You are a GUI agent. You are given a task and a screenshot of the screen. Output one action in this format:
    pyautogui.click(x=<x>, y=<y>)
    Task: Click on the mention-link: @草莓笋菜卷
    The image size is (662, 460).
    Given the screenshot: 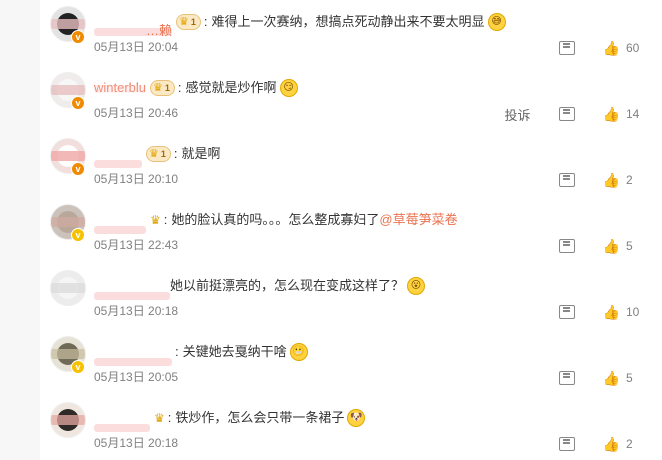 What is the action you would take?
    pyautogui.click(x=418, y=220)
    